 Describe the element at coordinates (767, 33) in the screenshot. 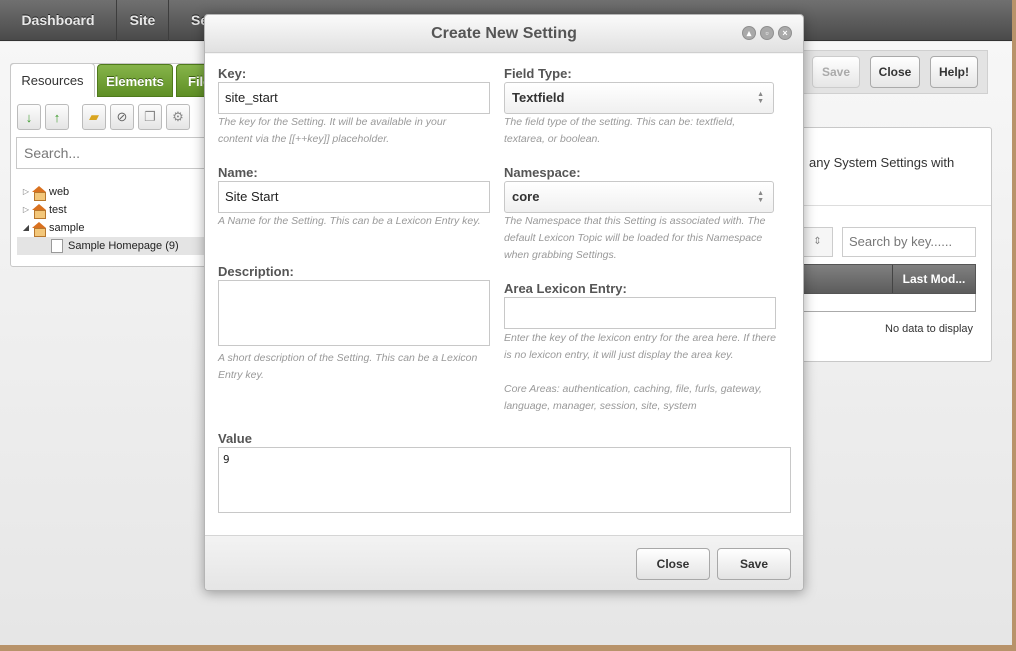

I see `maximize-icon: ▫` at that location.